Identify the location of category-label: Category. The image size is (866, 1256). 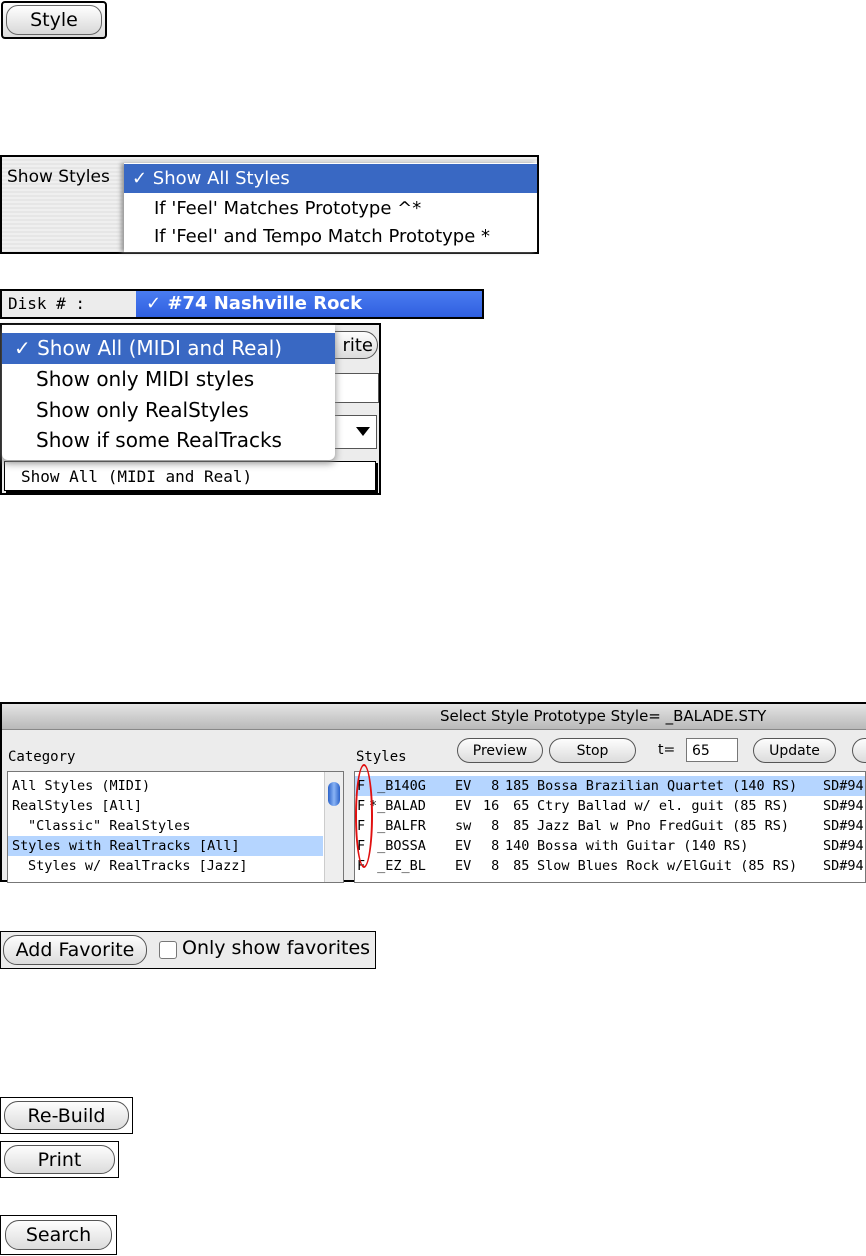
(42, 757).